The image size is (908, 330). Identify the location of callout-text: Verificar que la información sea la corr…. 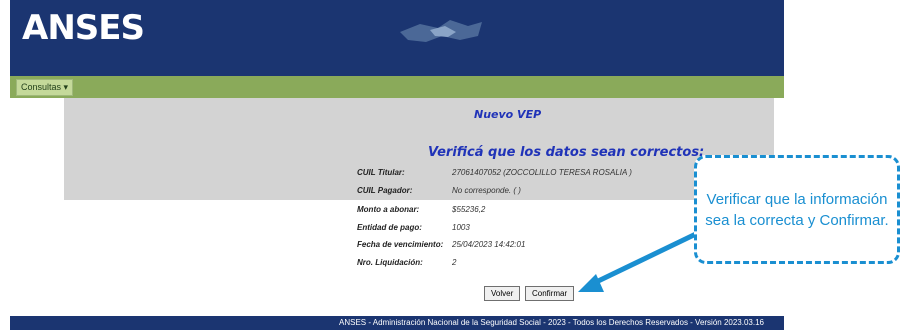
(797, 209).